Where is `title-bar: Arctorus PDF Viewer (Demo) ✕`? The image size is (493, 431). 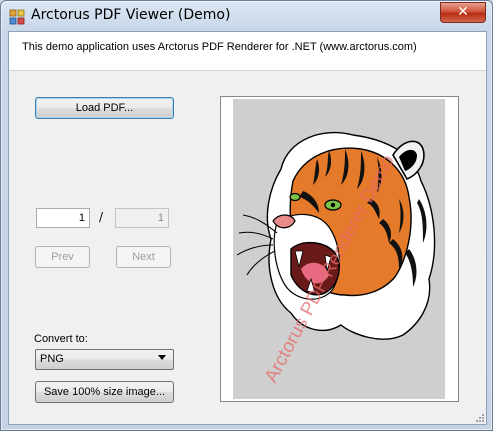 title-bar: Arctorus PDF Viewer (Demo) ✕ is located at coordinates (246, 16).